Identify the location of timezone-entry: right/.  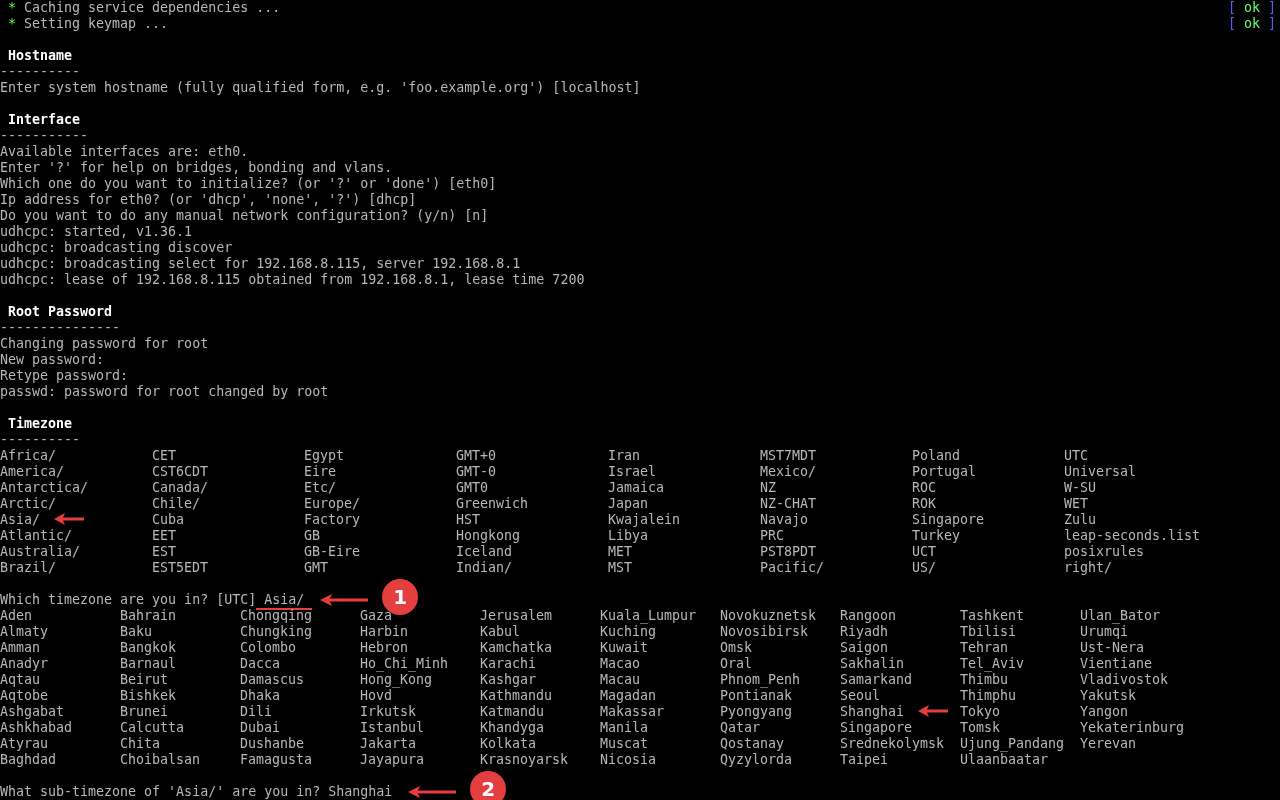
(1088, 568).